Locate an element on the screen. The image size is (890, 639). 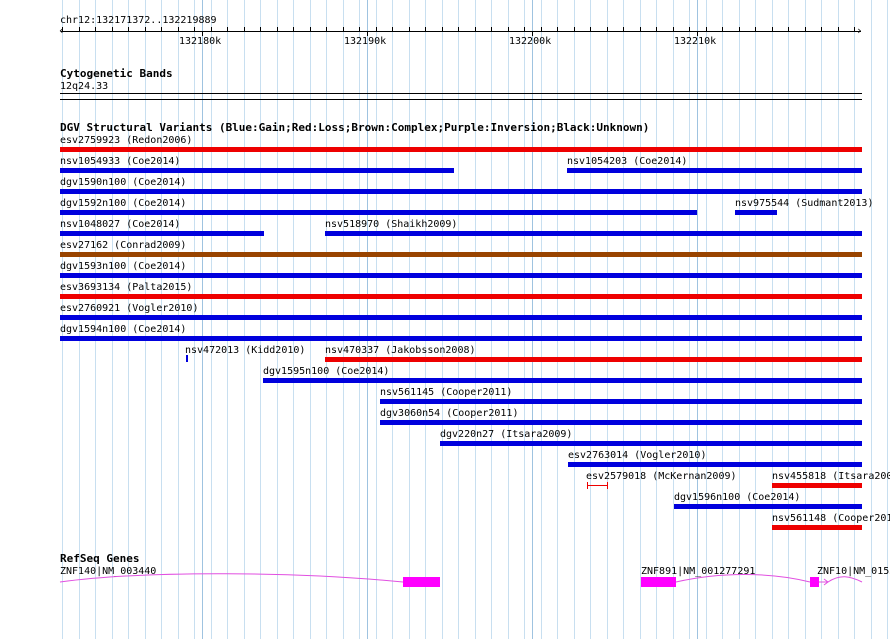
variant-label: nsv455818 (Itsara2009) is located at coordinates (831, 476).